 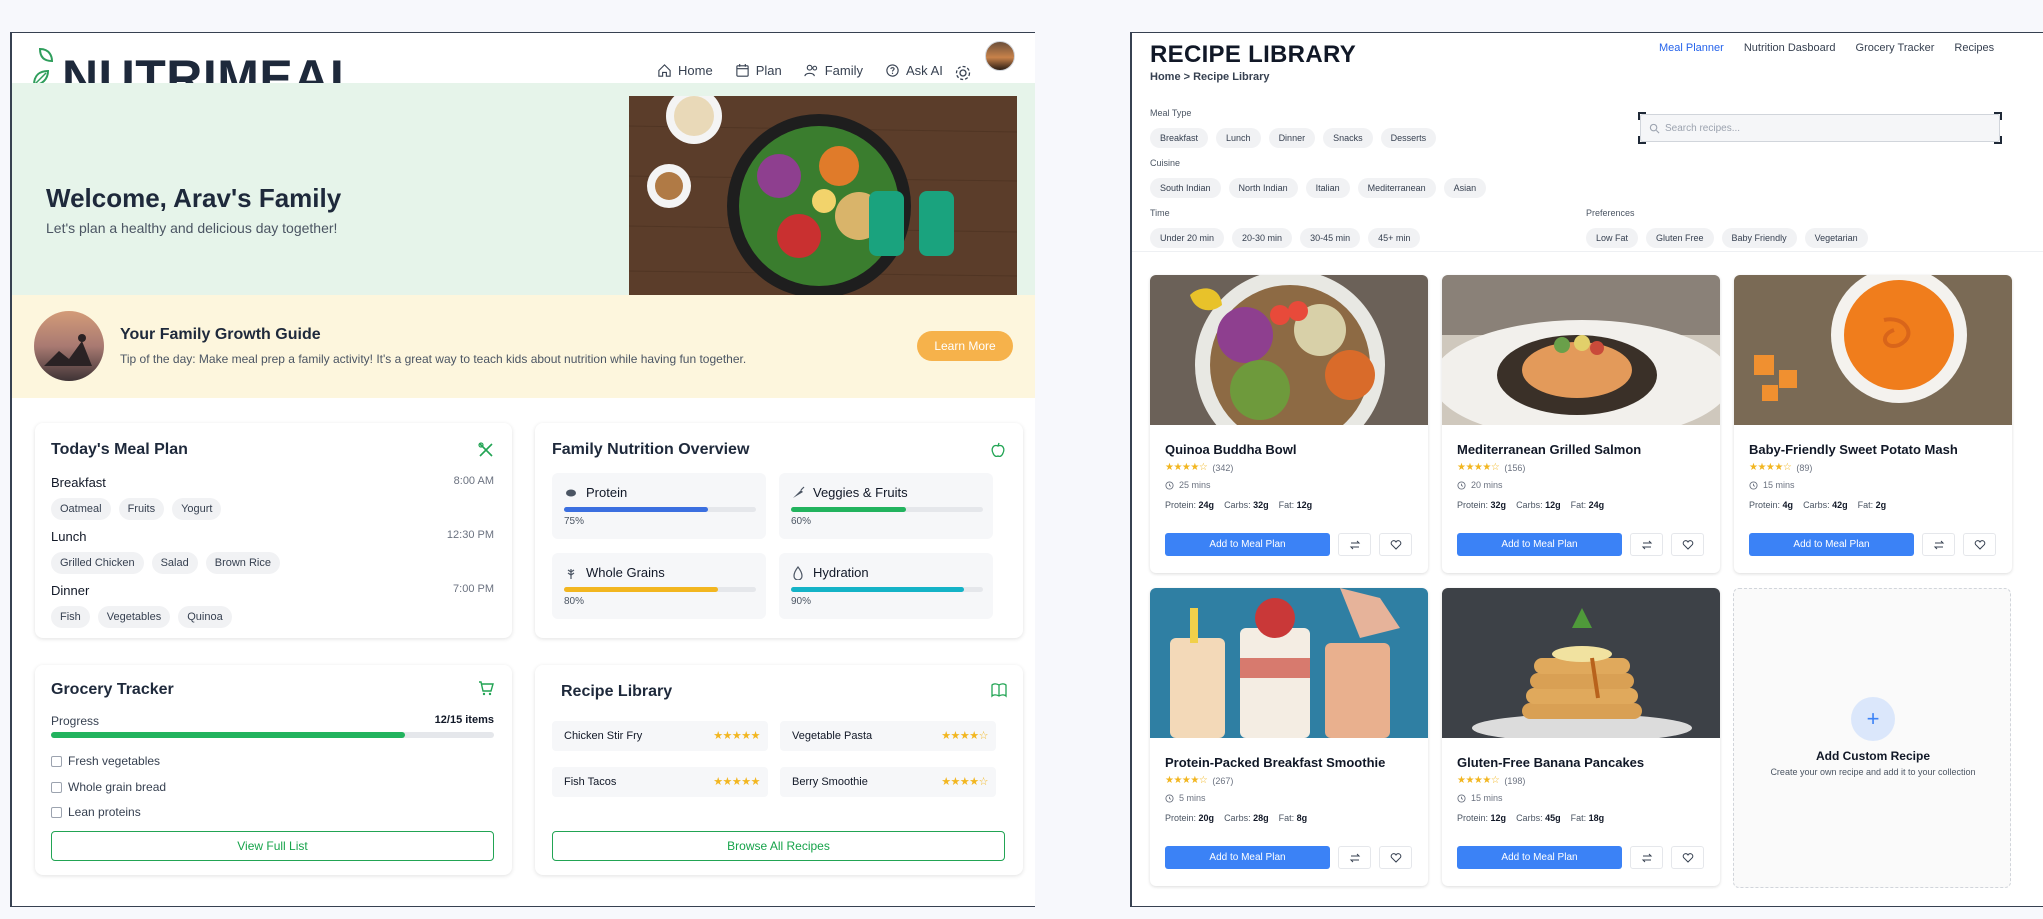 I want to click on protein-value: 4g, so click(x=1788, y=505).